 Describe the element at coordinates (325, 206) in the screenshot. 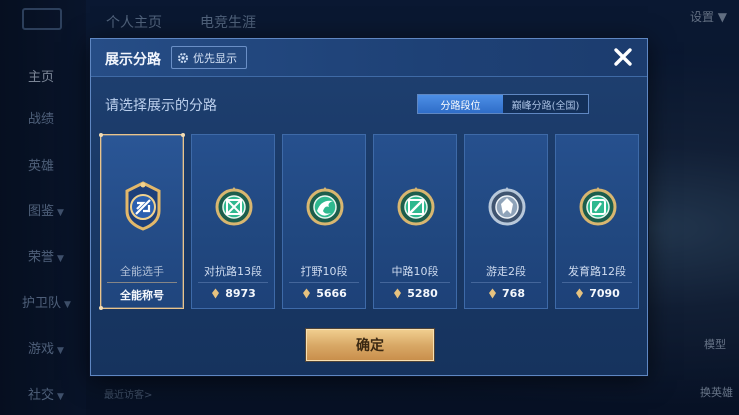

I see `jungle-badge-icon` at that location.